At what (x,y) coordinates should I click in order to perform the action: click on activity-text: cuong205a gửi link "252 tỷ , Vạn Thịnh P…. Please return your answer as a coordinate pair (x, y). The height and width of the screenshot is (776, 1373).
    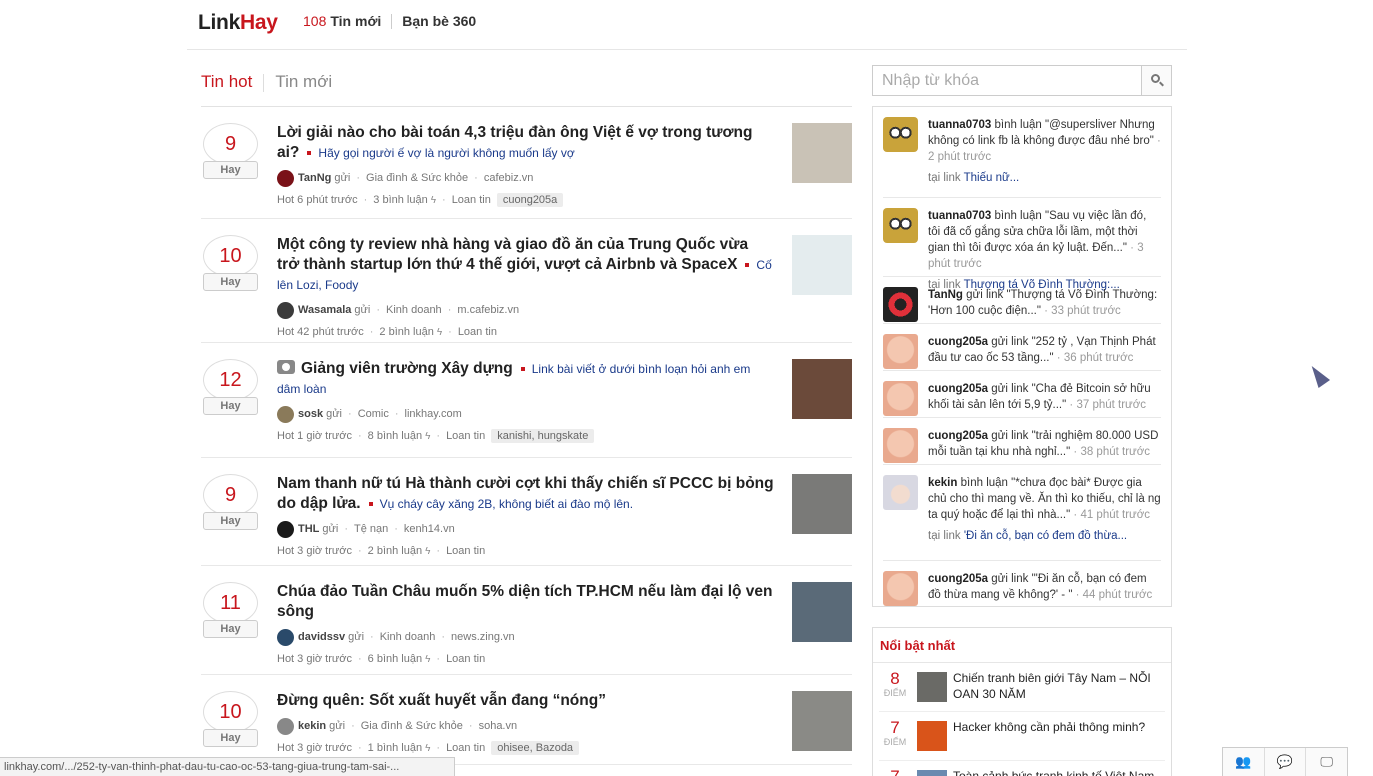
    Looking at the image, I should click on (1044, 350).